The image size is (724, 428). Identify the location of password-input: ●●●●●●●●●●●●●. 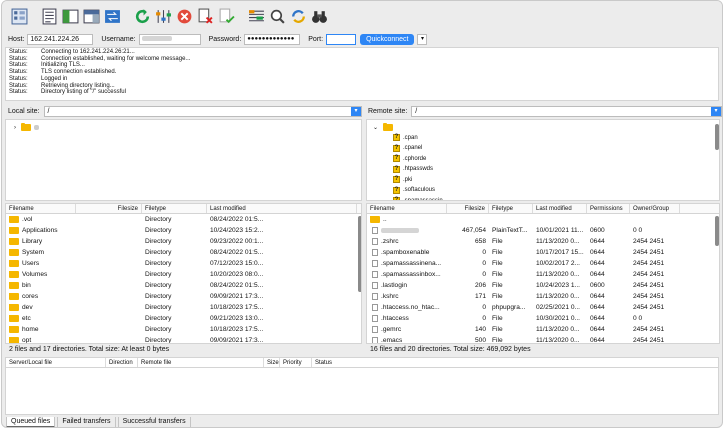
(272, 39).